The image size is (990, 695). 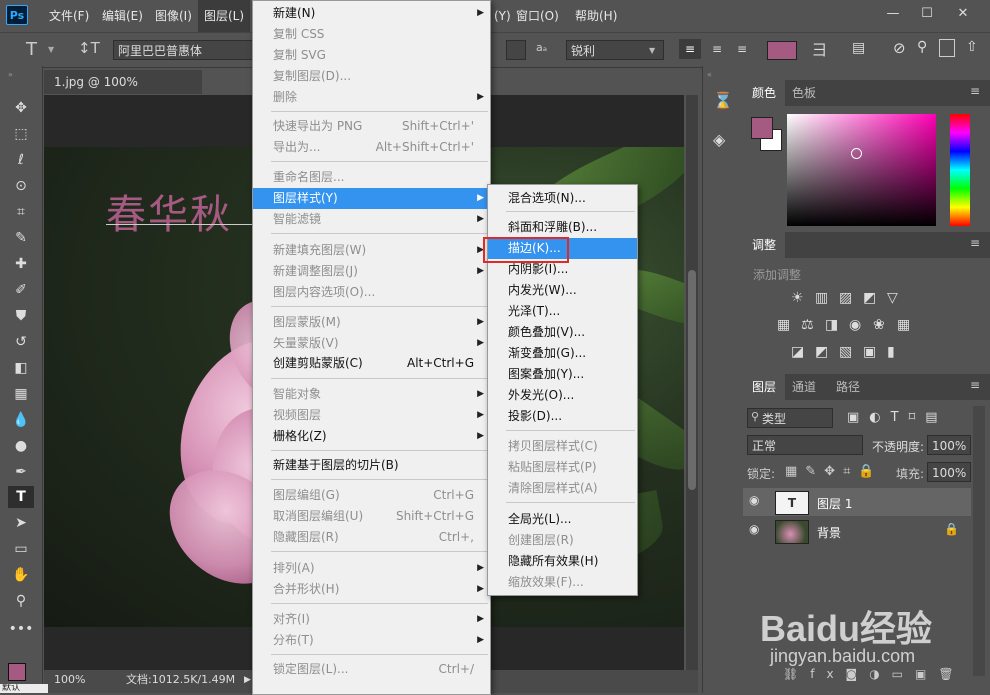 What do you see at coordinates (371, 394) in the screenshot?
I see `menu-item-smart-object: 智能对象 ▶` at bounding box center [371, 394].